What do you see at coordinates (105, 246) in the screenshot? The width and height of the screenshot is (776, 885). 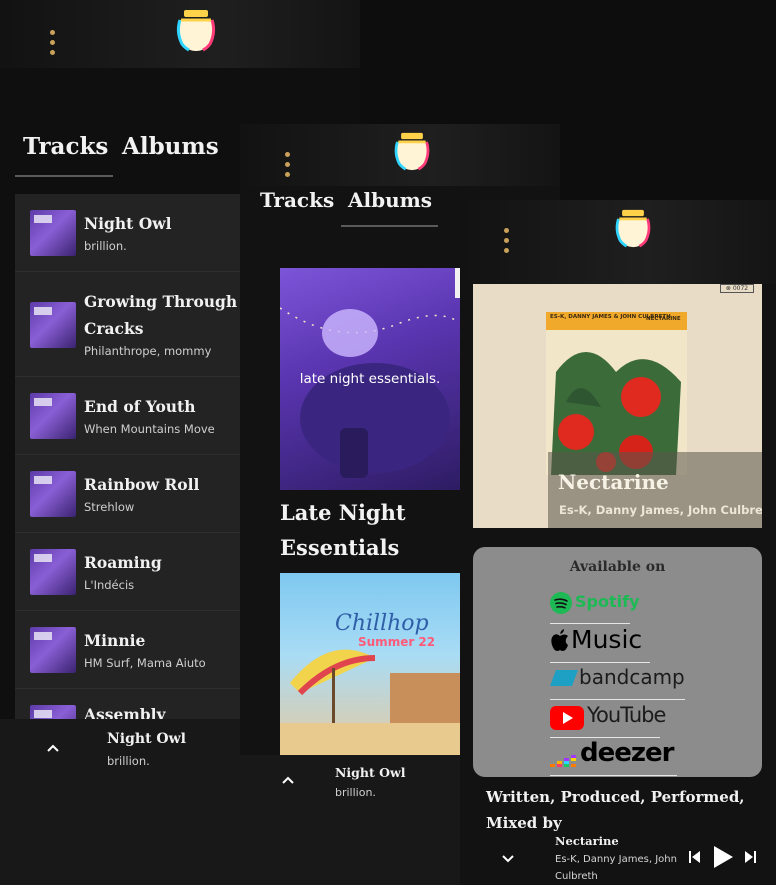 I see `track-artist: brillion.` at bounding box center [105, 246].